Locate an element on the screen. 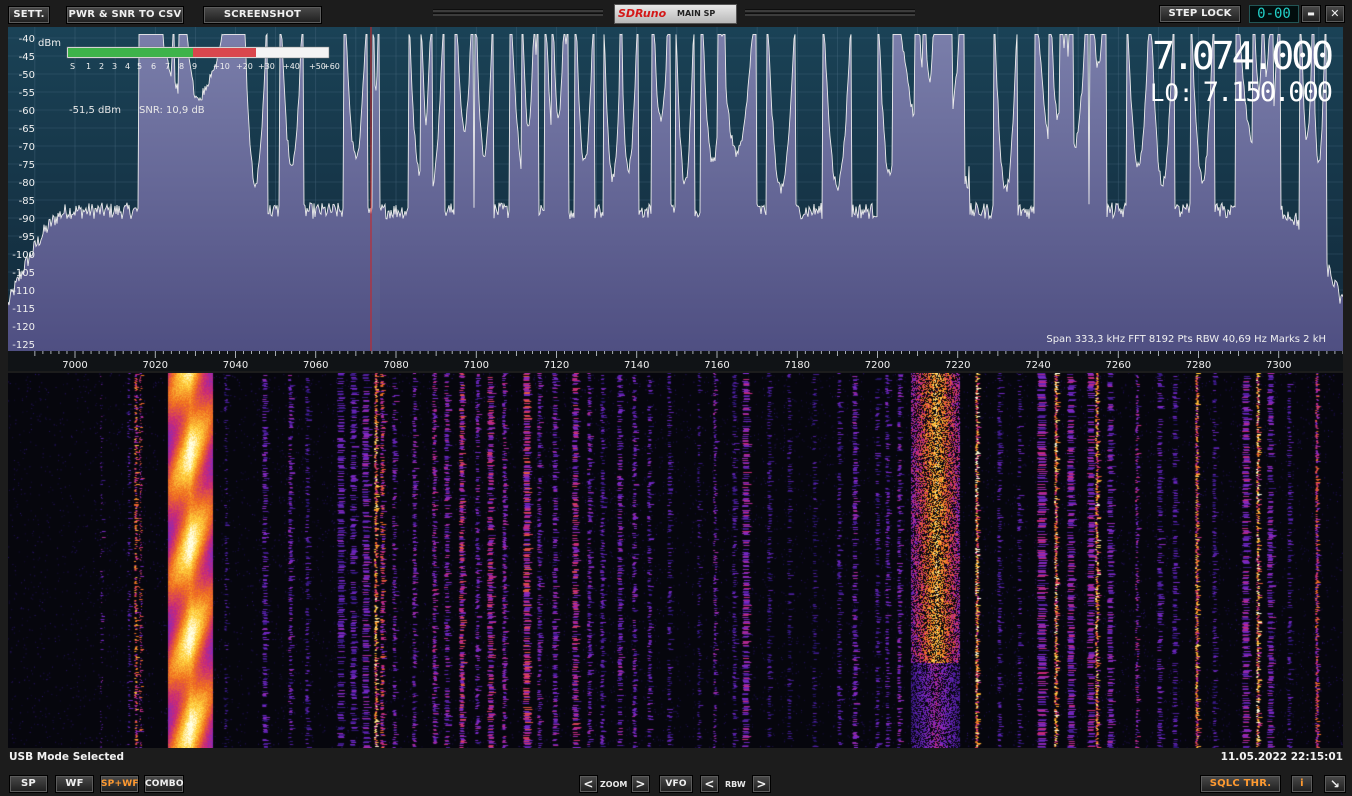 The width and height of the screenshot is (1352, 796). y-axis-tick-label: -100 is located at coordinates (23, 255).